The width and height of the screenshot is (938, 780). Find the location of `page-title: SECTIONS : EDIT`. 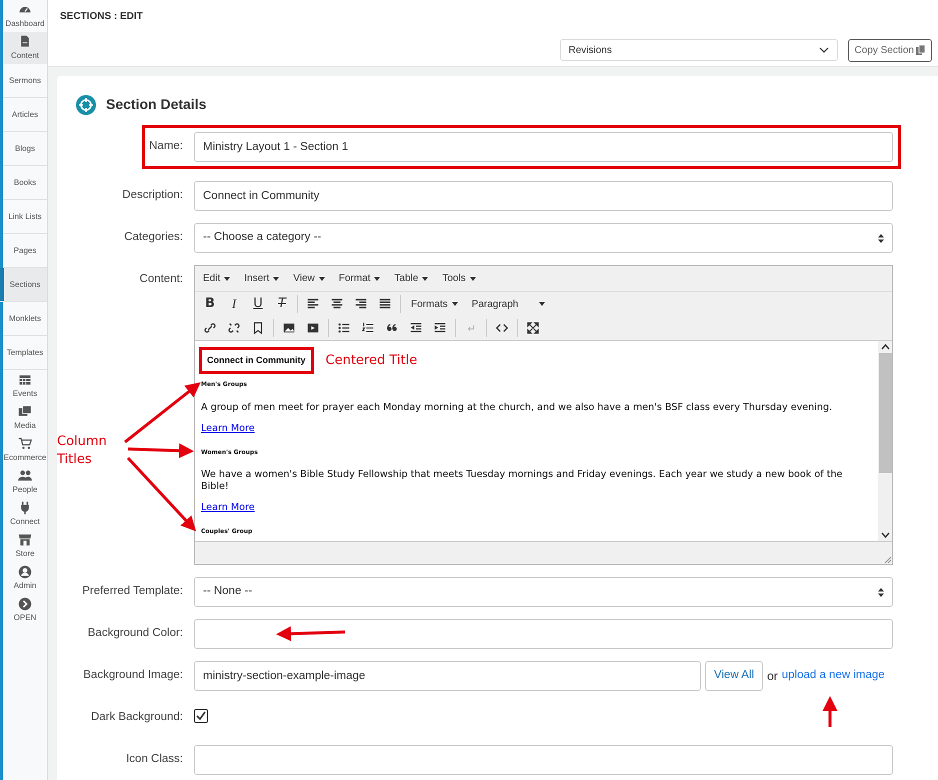

page-title: SECTIONS : EDIT is located at coordinates (493, 17).